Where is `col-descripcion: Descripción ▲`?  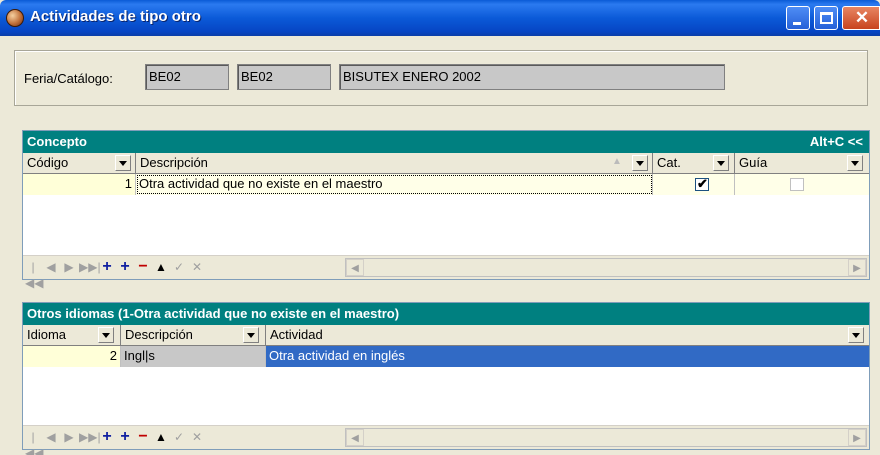 col-descripcion: Descripción ▲ is located at coordinates (394, 163).